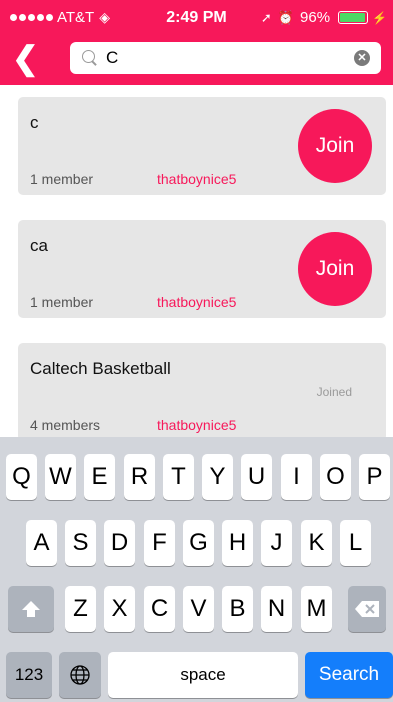 The width and height of the screenshot is (393, 702). What do you see at coordinates (29, 675) in the screenshot?
I see `numbers-key: 123` at bounding box center [29, 675].